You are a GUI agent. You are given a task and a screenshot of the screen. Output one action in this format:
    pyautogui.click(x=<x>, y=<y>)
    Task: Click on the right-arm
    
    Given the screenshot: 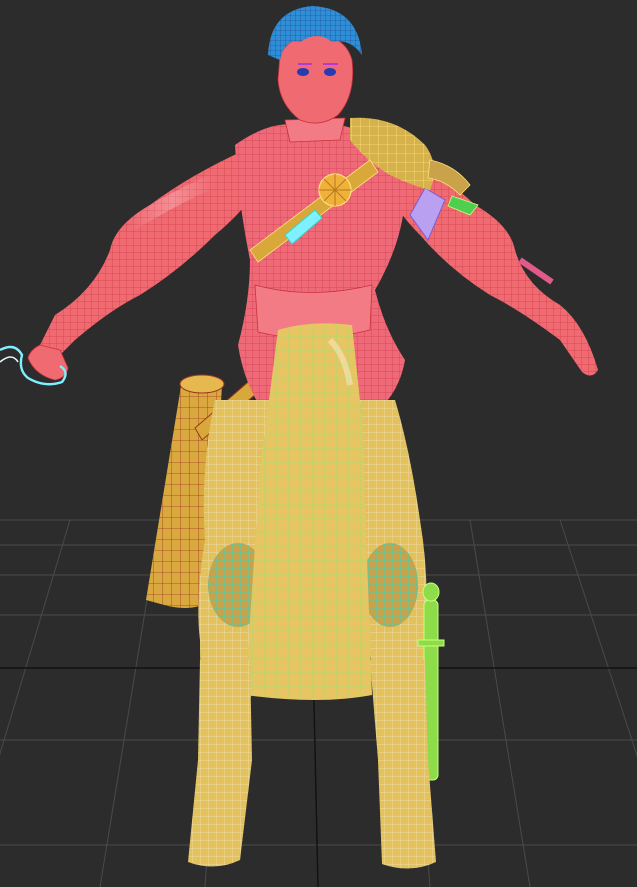 What is the action you would take?
    pyautogui.click(x=491, y=268)
    